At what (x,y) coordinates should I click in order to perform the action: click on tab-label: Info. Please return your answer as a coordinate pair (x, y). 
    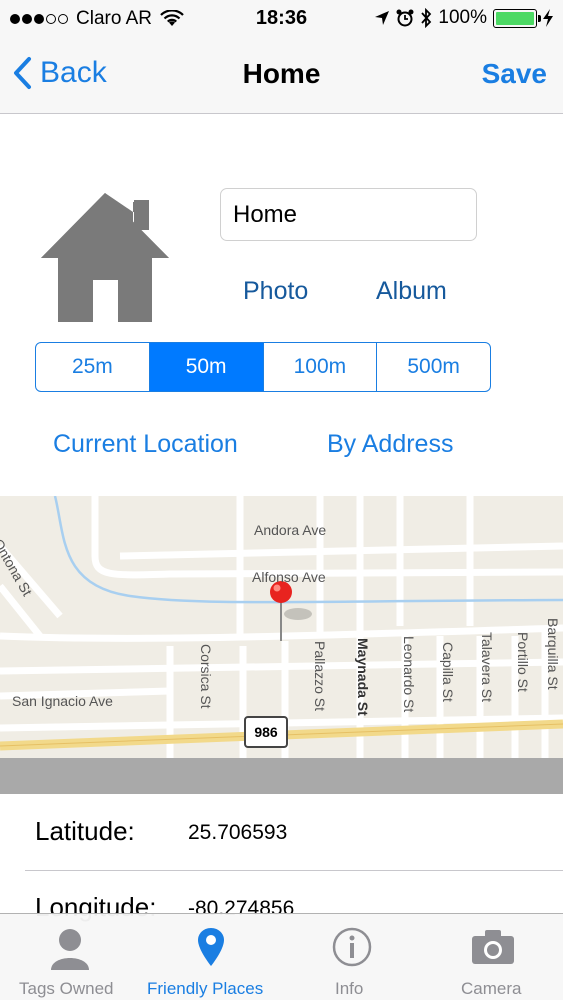
    Looking at the image, I should click on (349, 988).